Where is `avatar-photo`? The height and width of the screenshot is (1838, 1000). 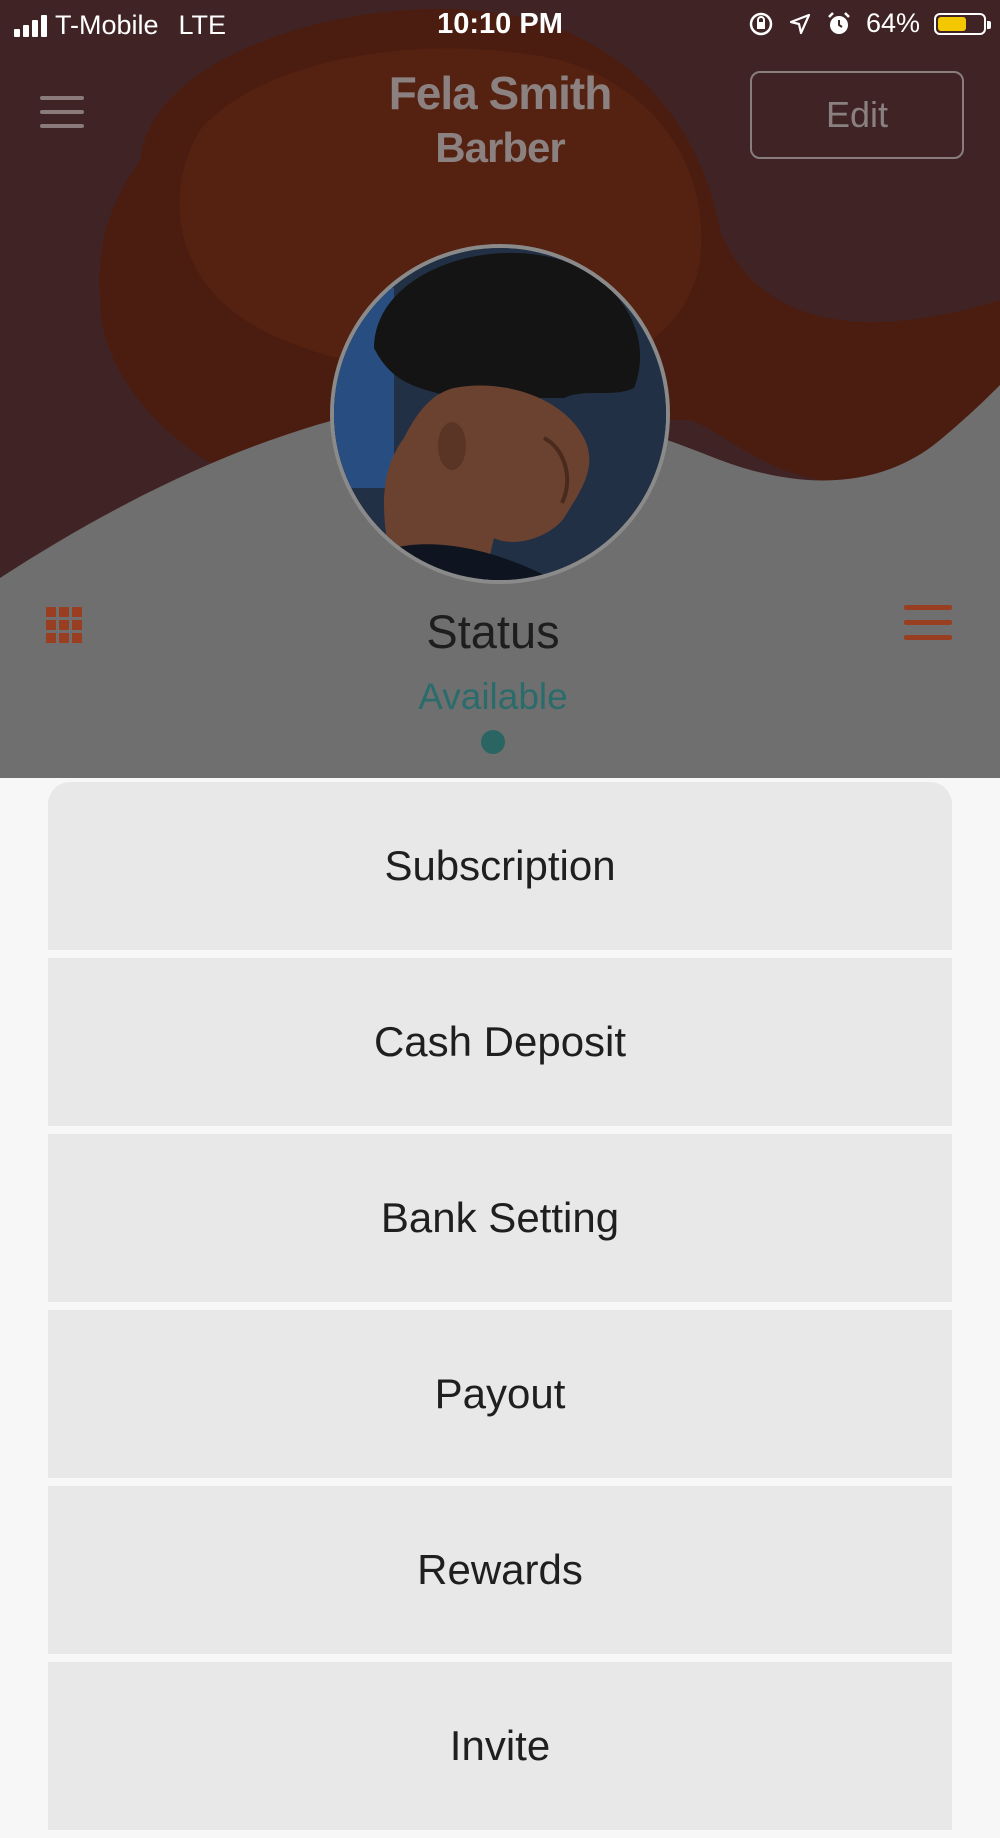 avatar-photo is located at coordinates (500, 414).